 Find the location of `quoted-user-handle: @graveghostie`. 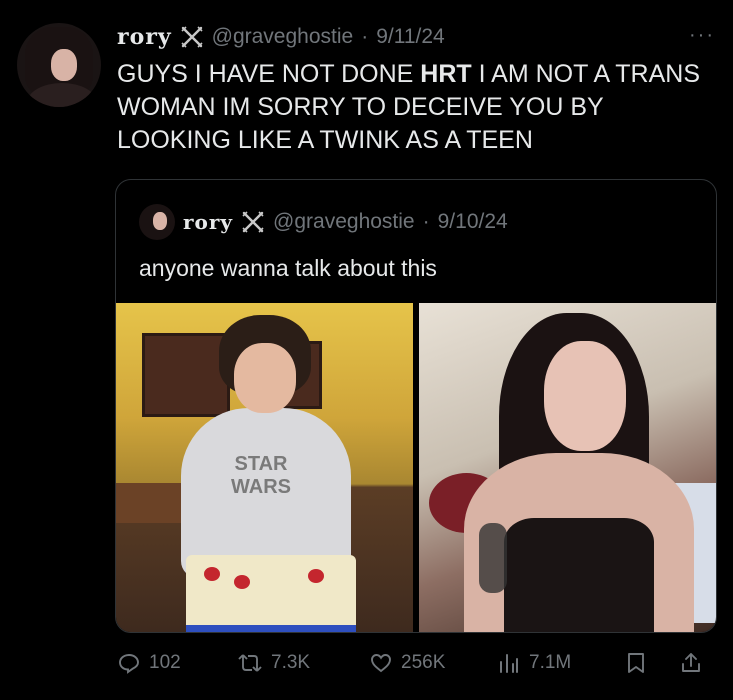

quoted-user-handle: @graveghostie is located at coordinates (344, 222).